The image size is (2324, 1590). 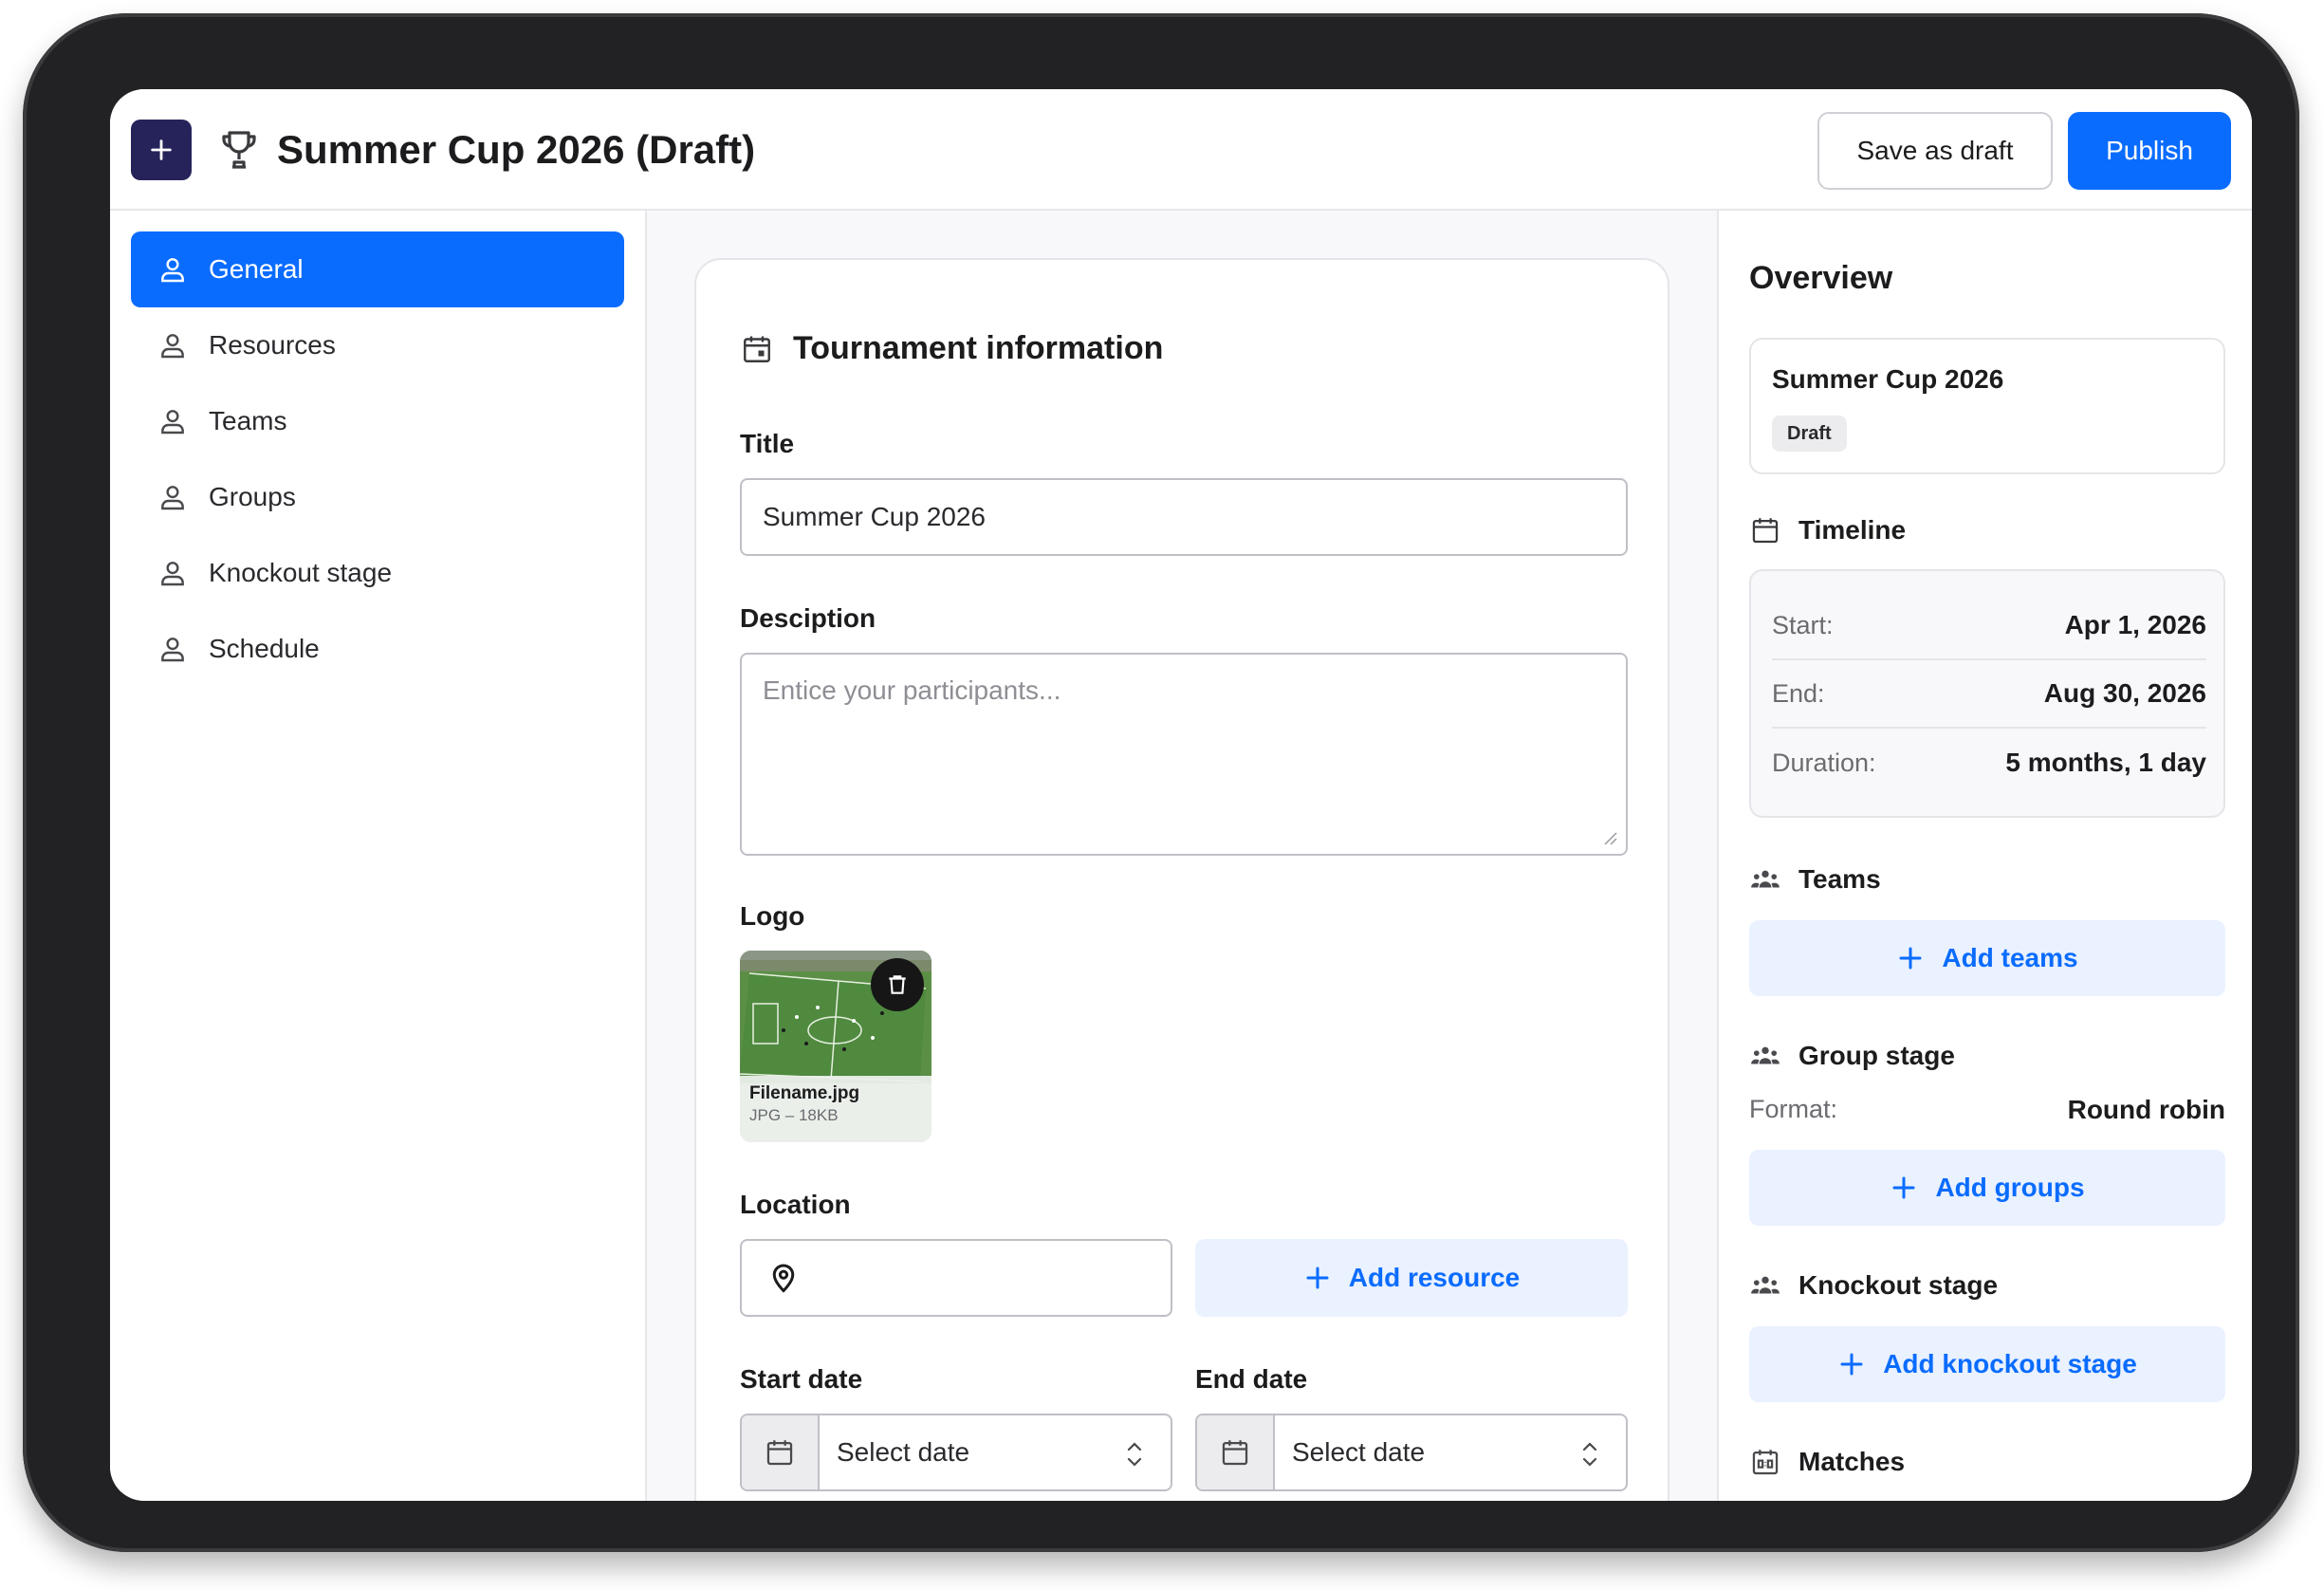 What do you see at coordinates (2010, 1187) in the screenshot?
I see `add-groups-label: Add groups` at bounding box center [2010, 1187].